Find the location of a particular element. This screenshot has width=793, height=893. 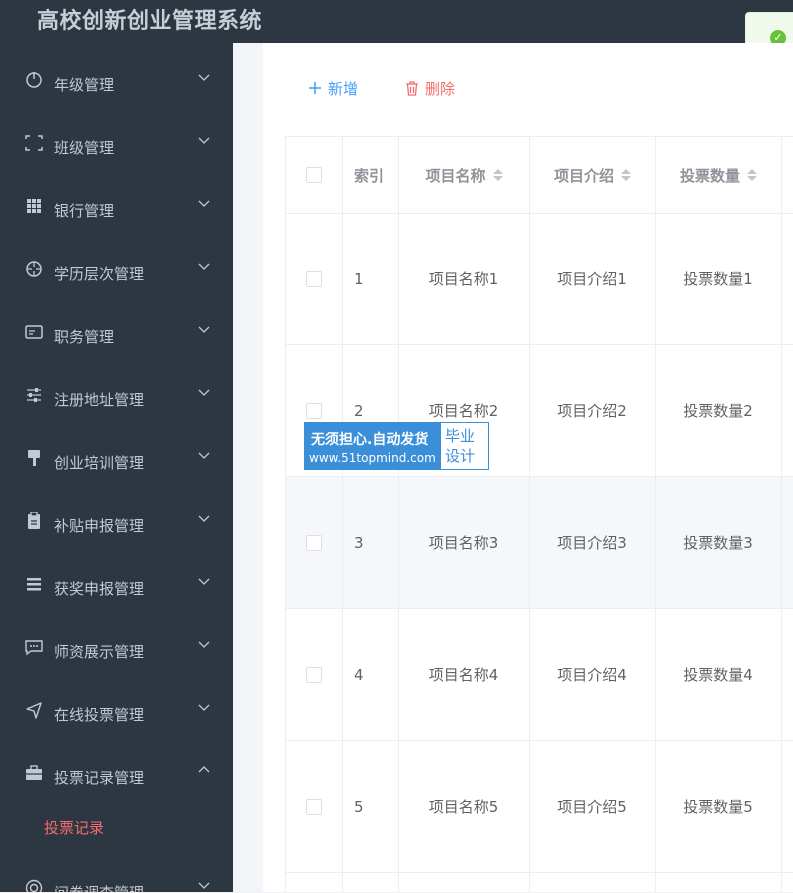

sidebar-item-online-voting: 在线投票管理 is located at coordinates (116, 709).